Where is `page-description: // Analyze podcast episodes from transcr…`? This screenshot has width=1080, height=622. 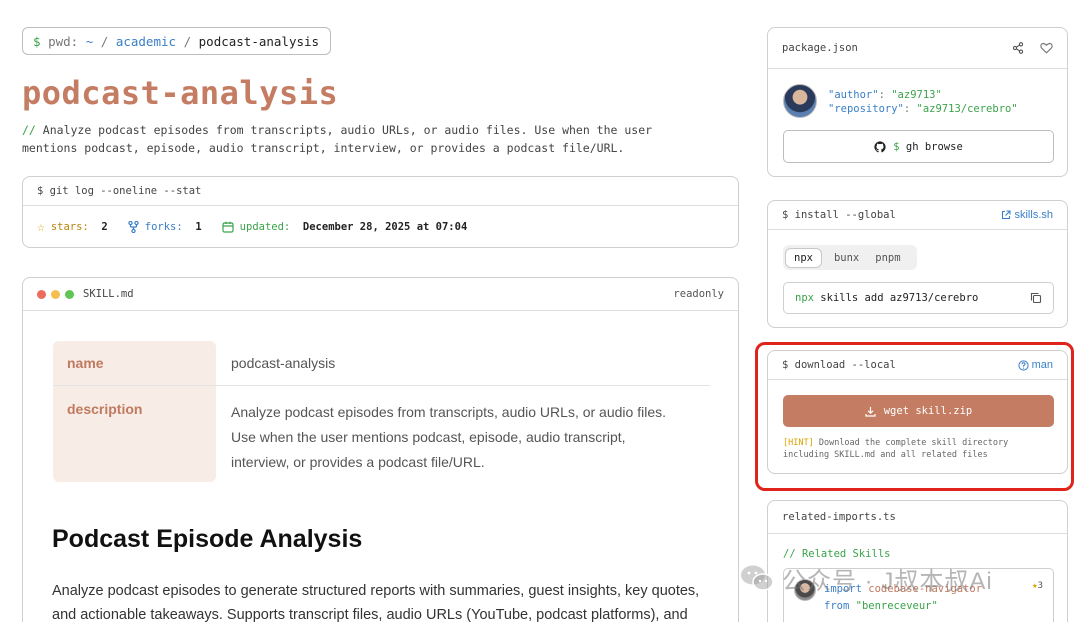
page-description: // Analyze podcast episodes from transcr… is located at coordinates (337, 139).